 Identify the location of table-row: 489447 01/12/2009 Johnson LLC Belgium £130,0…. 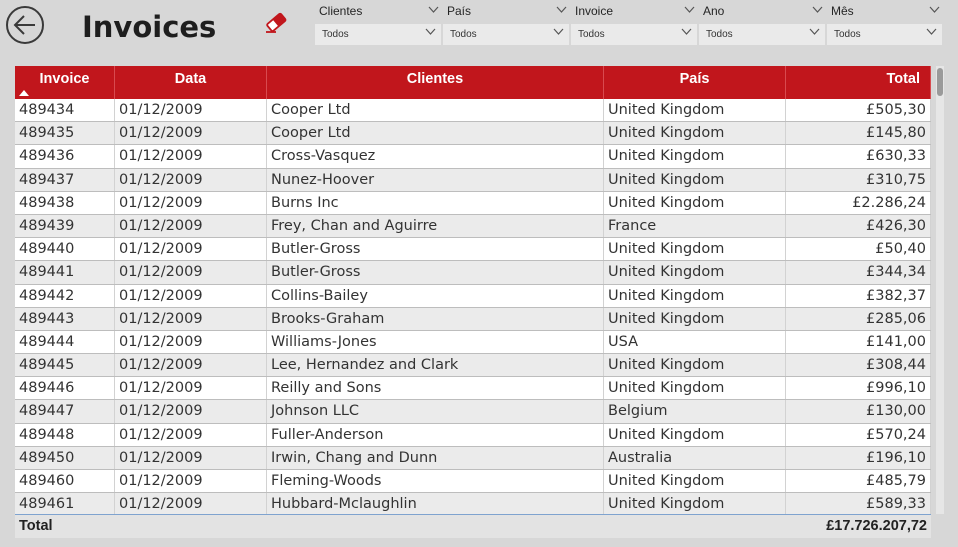
(473, 412).